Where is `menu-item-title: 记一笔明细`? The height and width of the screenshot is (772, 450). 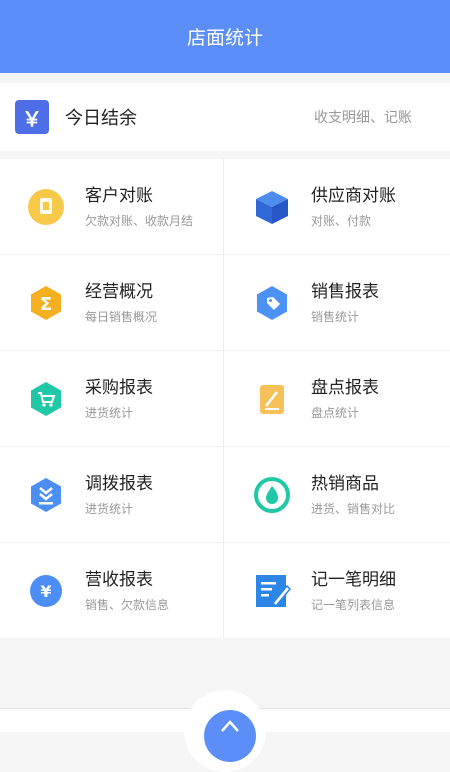 menu-item-title: 记一笔明细 is located at coordinates (353, 580).